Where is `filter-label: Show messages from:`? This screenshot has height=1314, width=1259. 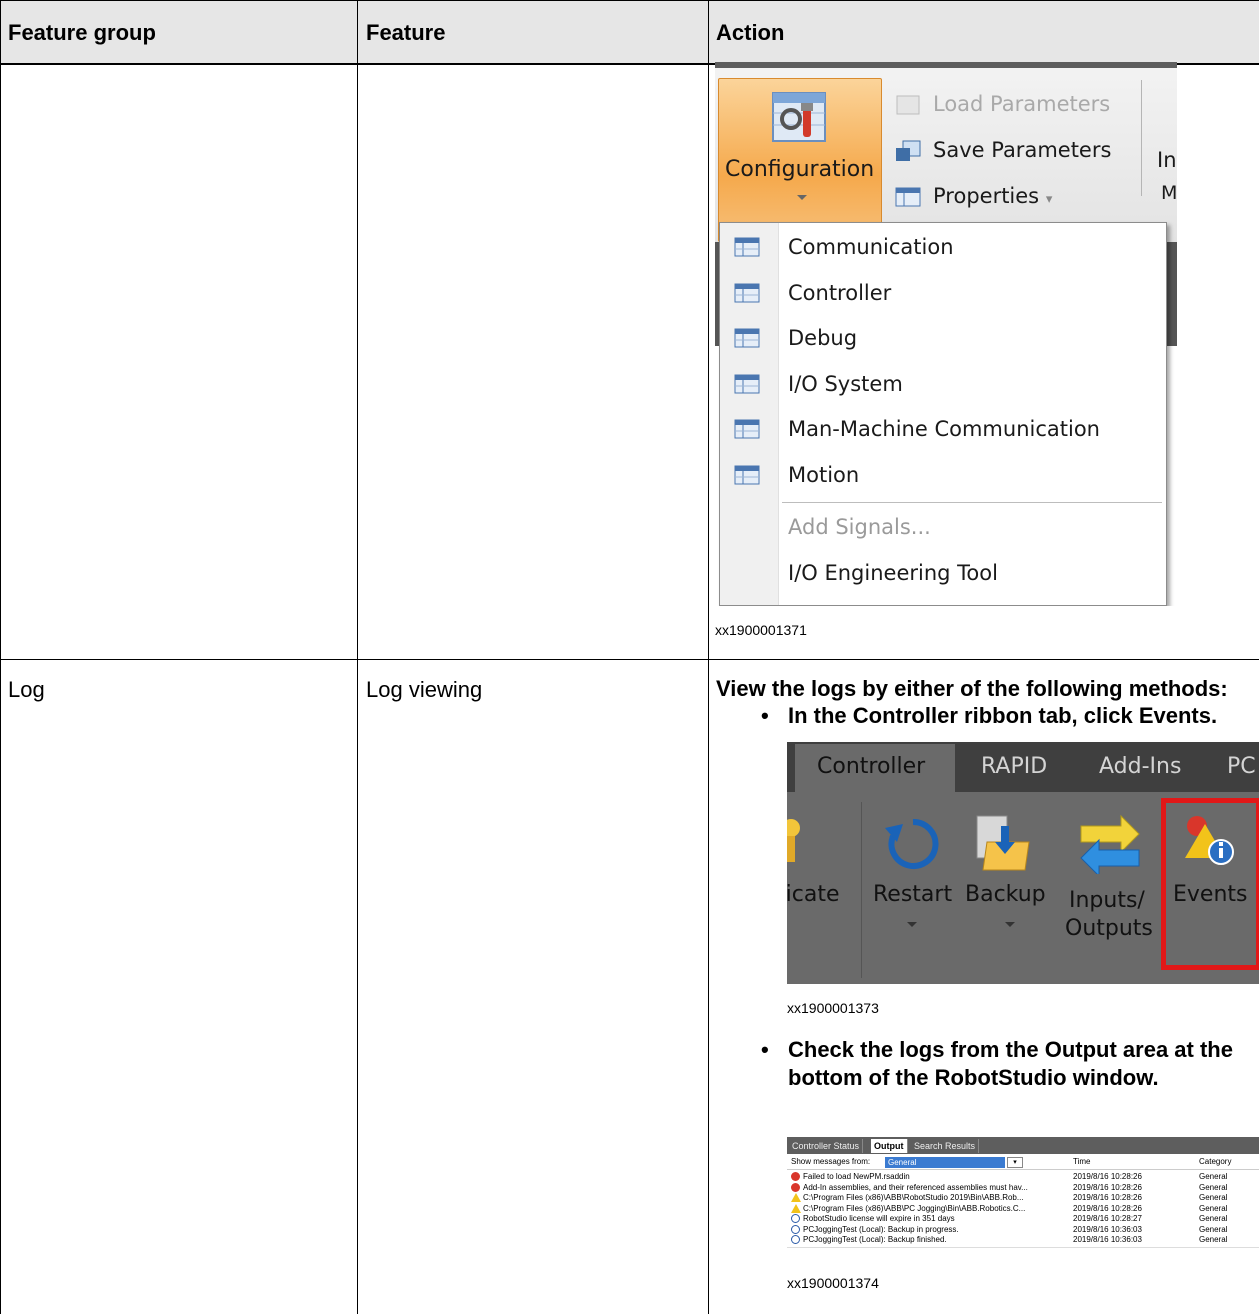 filter-label: Show messages from: is located at coordinates (831, 1161).